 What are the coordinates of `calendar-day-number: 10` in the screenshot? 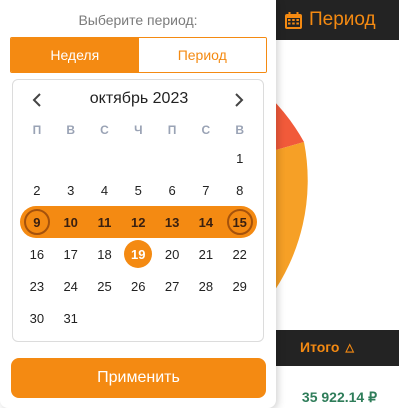 It's located at (70, 222).